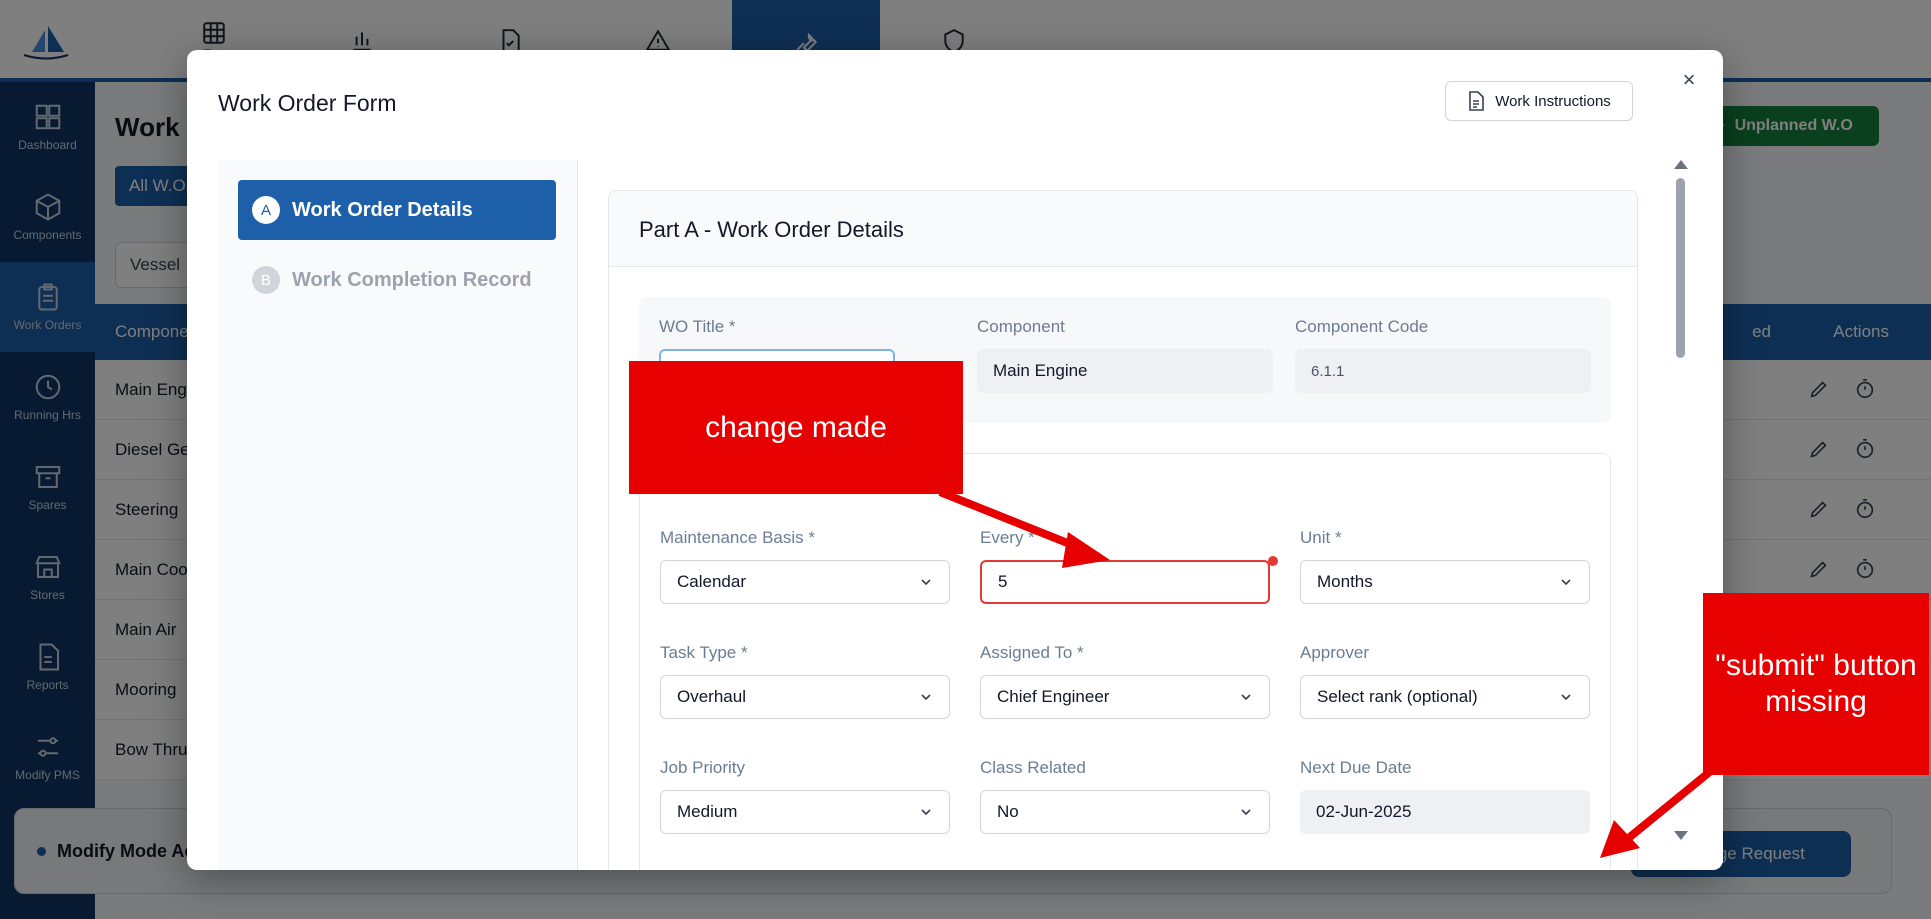 Image resolution: width=1931 pixels, height=919 pixels. Describe the element at coordinates (1021, 326) in the screenshot. I see `field-label: Component` at that location.